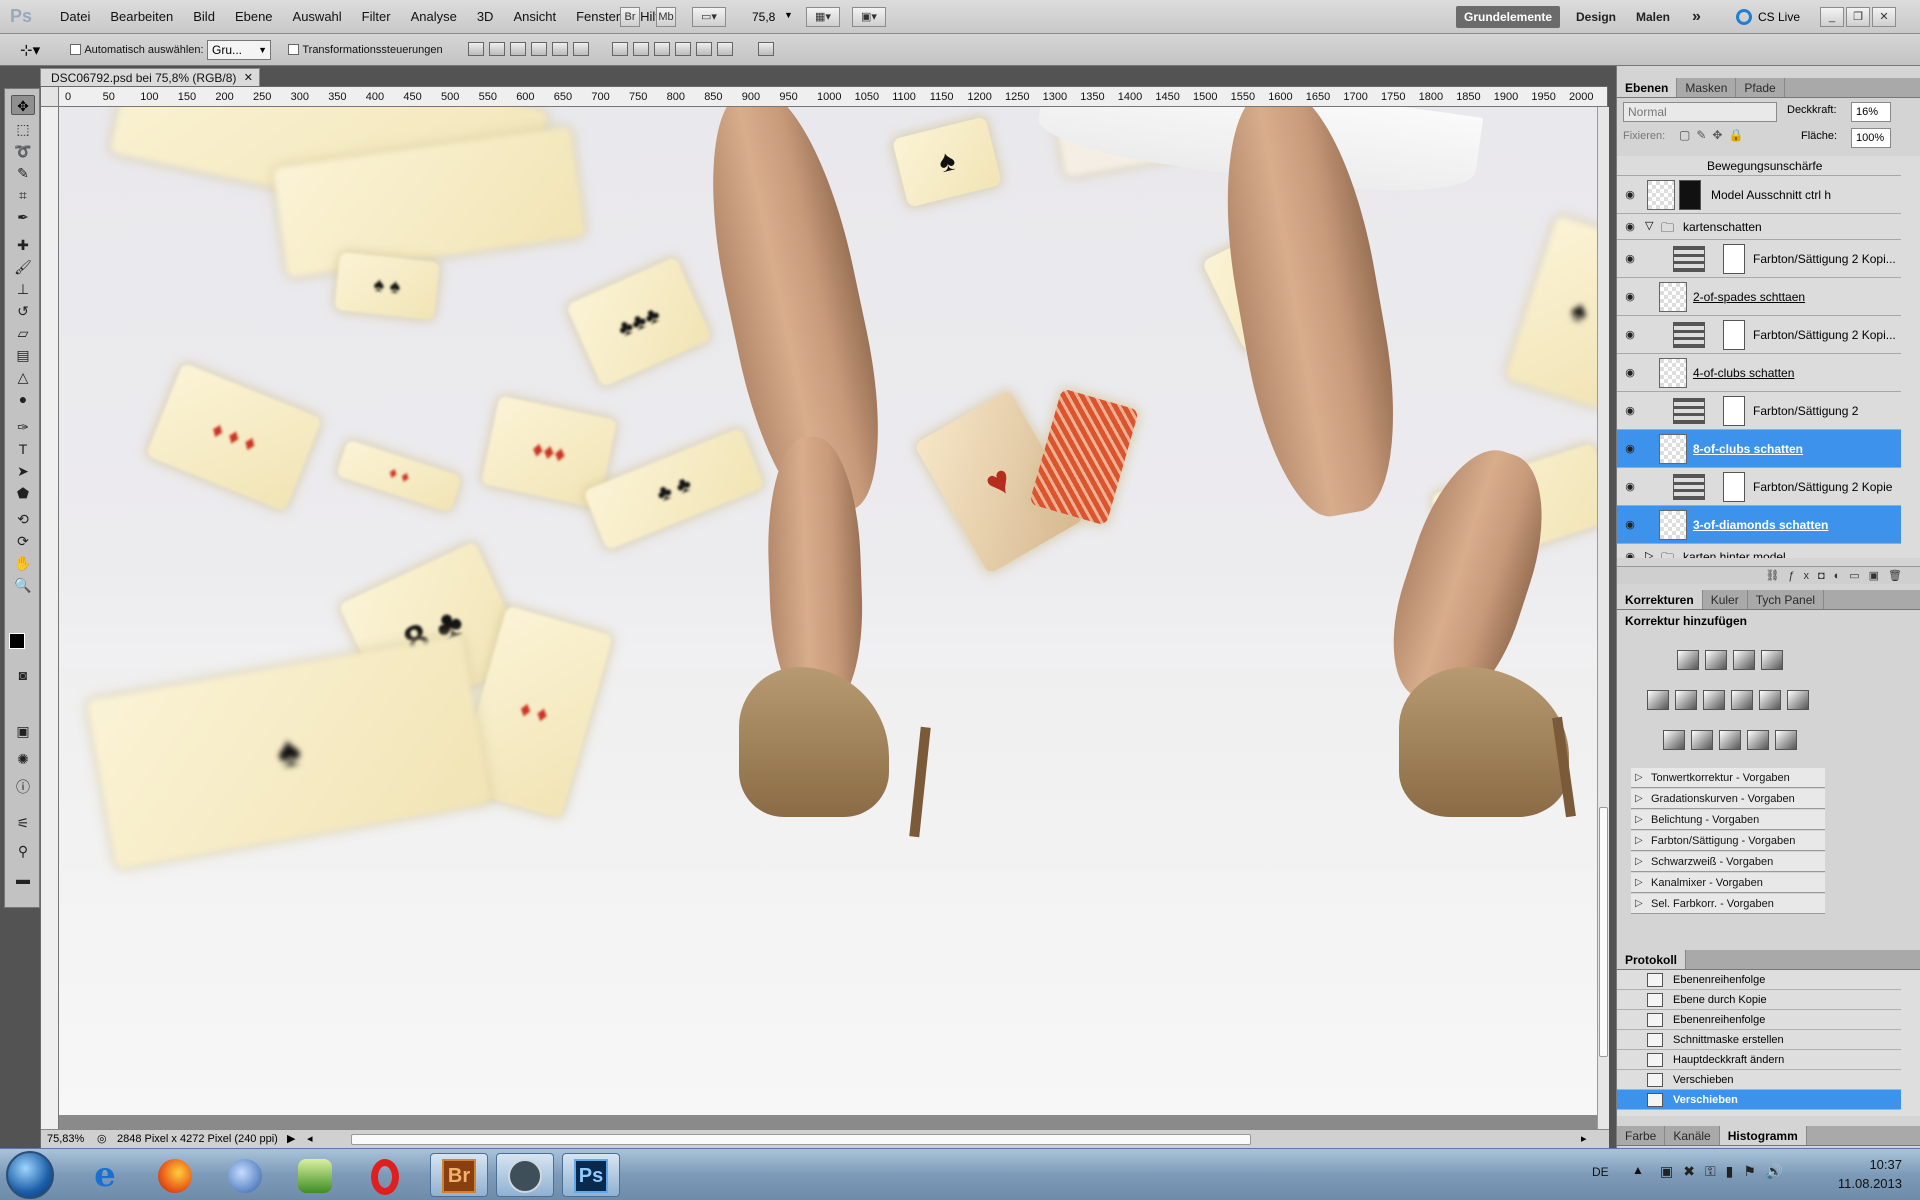  What do you see at coordinates (23, 563) in the screenshot?
I see `hand-tool-icon: ✋` at bounding box center [23, 563].